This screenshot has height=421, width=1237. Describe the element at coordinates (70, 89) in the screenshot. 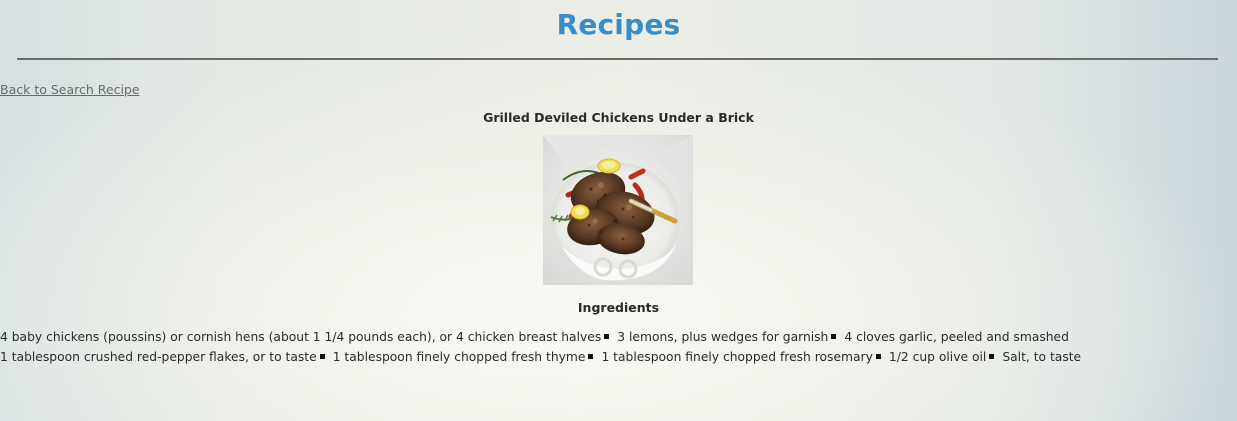

I see `back-to-search-link: Back to Search Recipe` at that location.